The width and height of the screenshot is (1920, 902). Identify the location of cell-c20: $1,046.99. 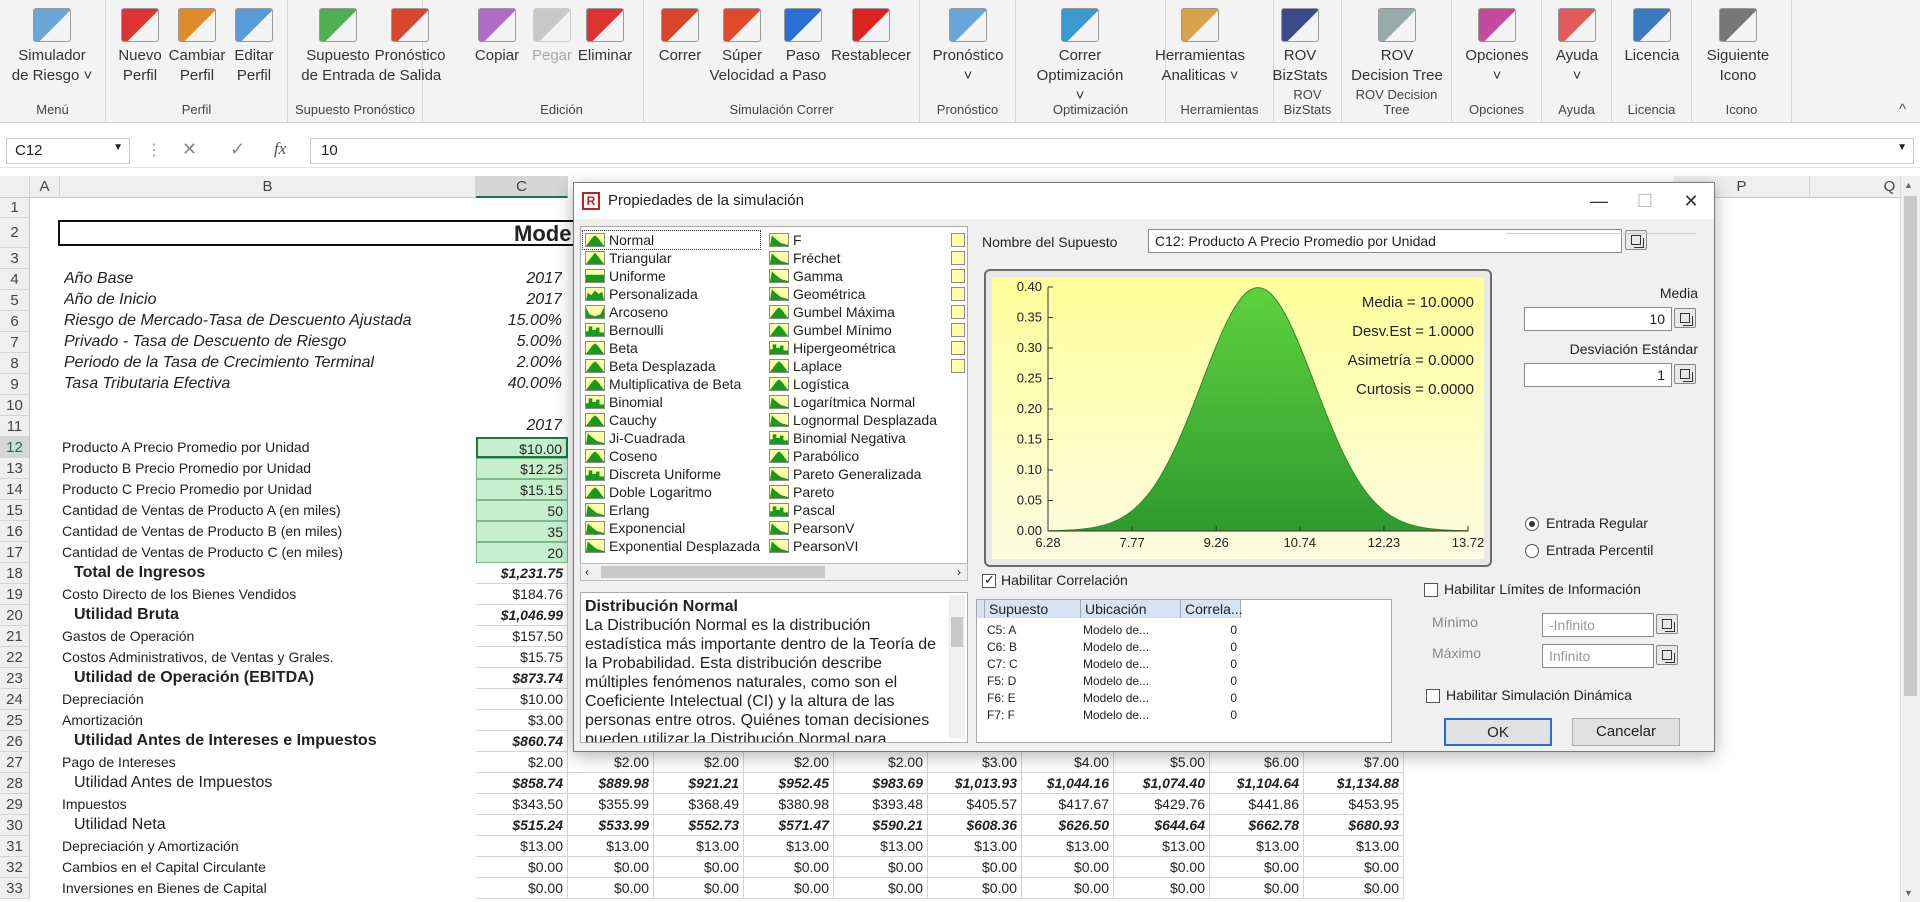
(522, 615).